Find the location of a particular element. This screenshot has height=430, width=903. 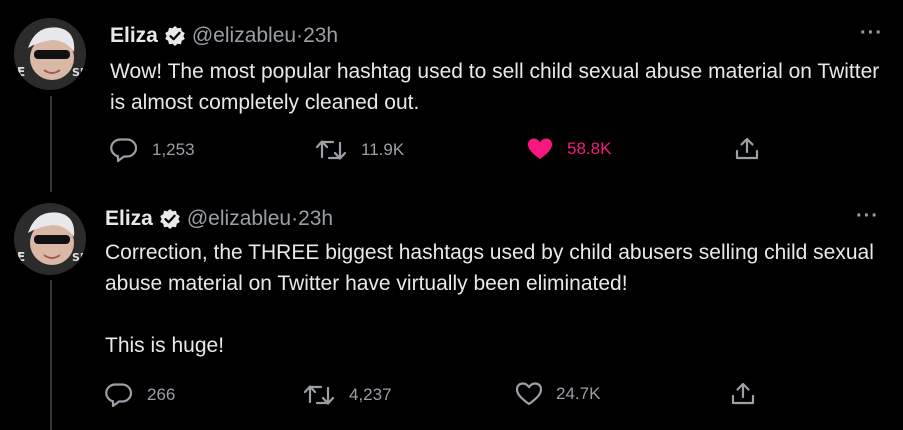

reply-button: 266 is located at coordinates (140, 395).